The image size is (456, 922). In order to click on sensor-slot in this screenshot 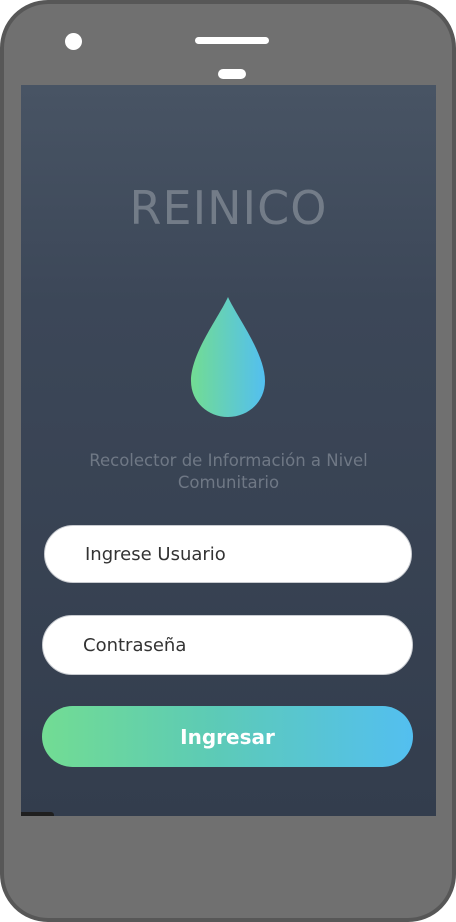, I will do `click(232, 74)`.